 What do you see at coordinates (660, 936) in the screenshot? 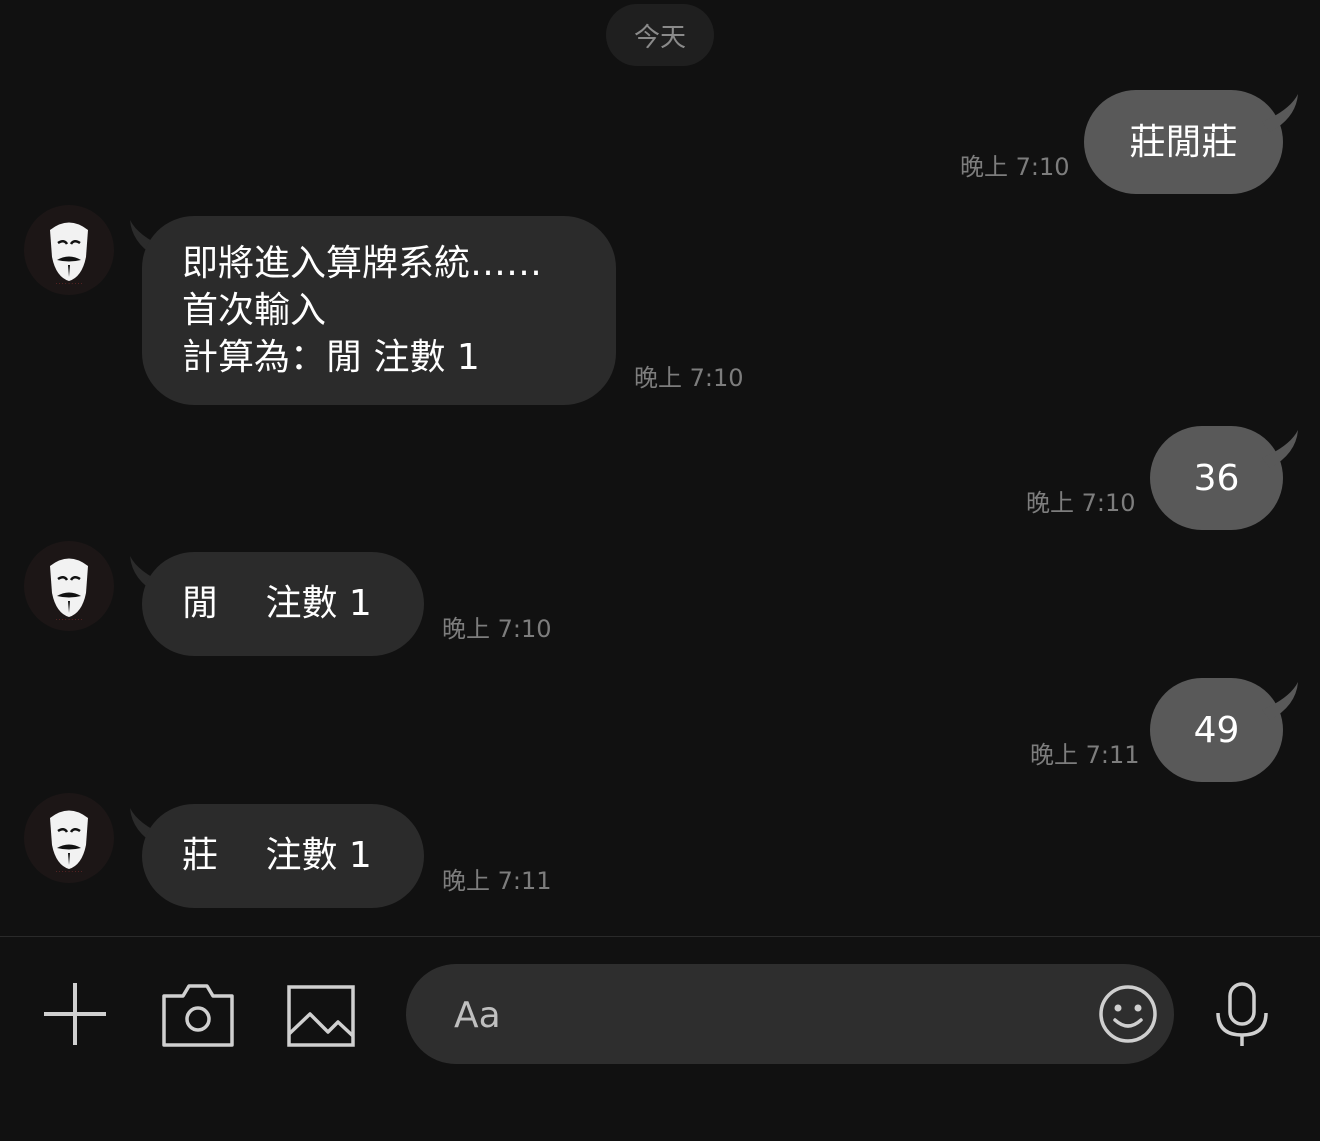
I see `toolbar-divider` at bounding box center [660, 936].